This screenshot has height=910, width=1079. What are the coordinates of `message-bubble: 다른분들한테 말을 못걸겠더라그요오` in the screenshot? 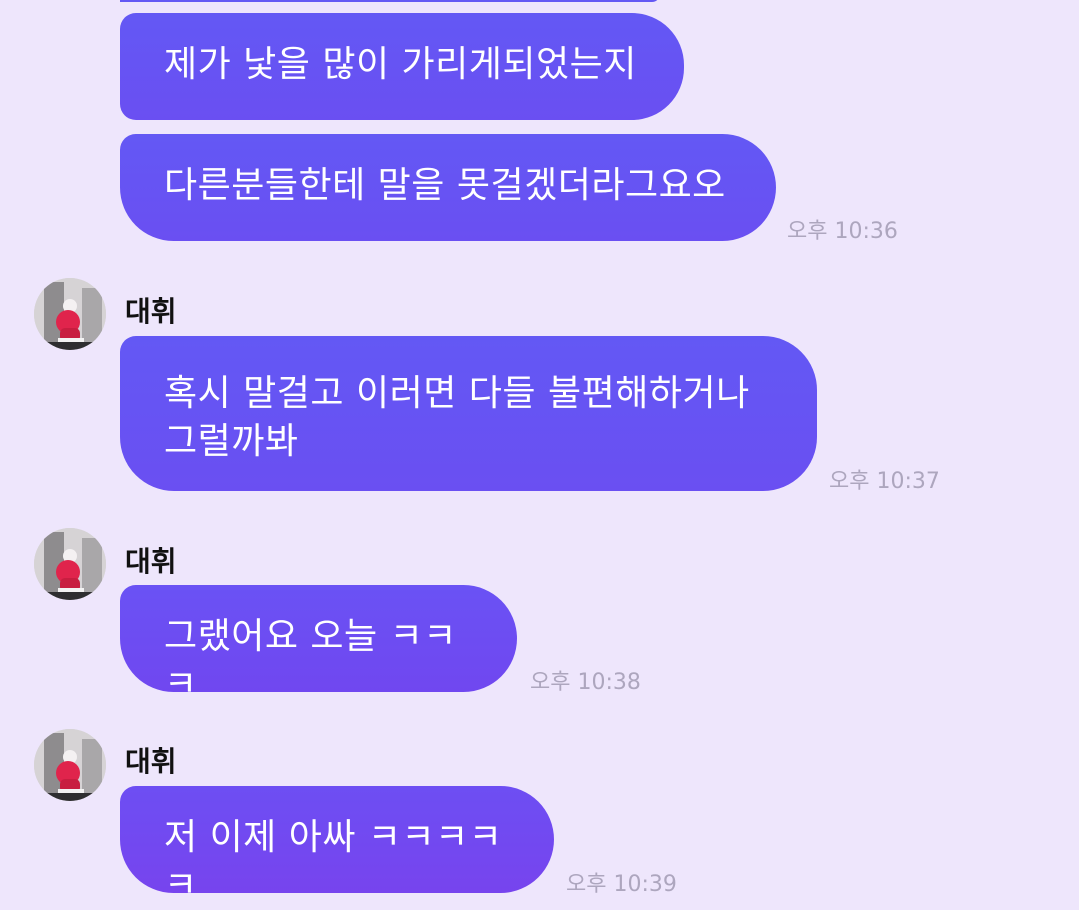 It's located at (448, 187).